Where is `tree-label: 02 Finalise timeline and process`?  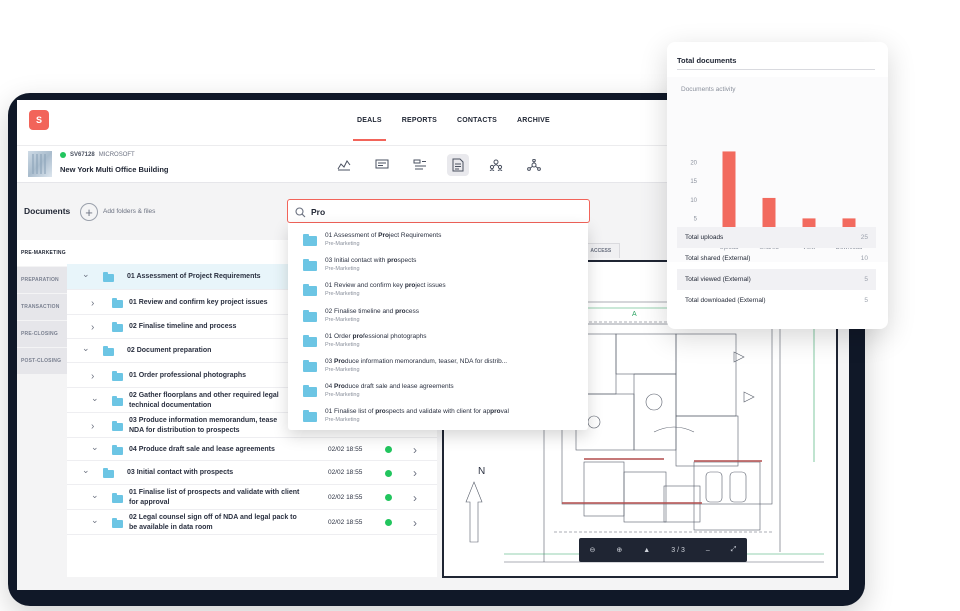 tree-label: 02 Finalise timeline and process is located at coordinates (183, 326).